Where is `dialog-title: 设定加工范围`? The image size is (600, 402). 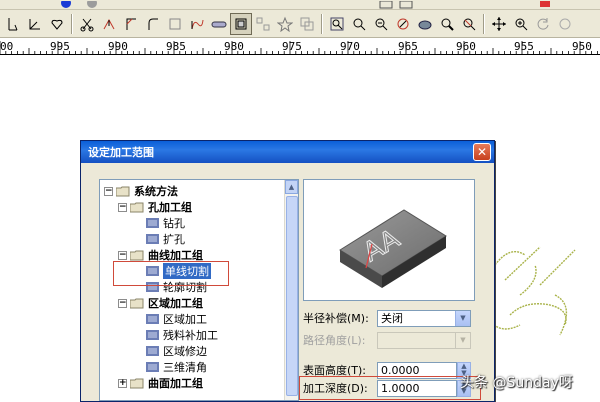
dialog-title: 设定加工范围 is located at coordinates (121, 152).